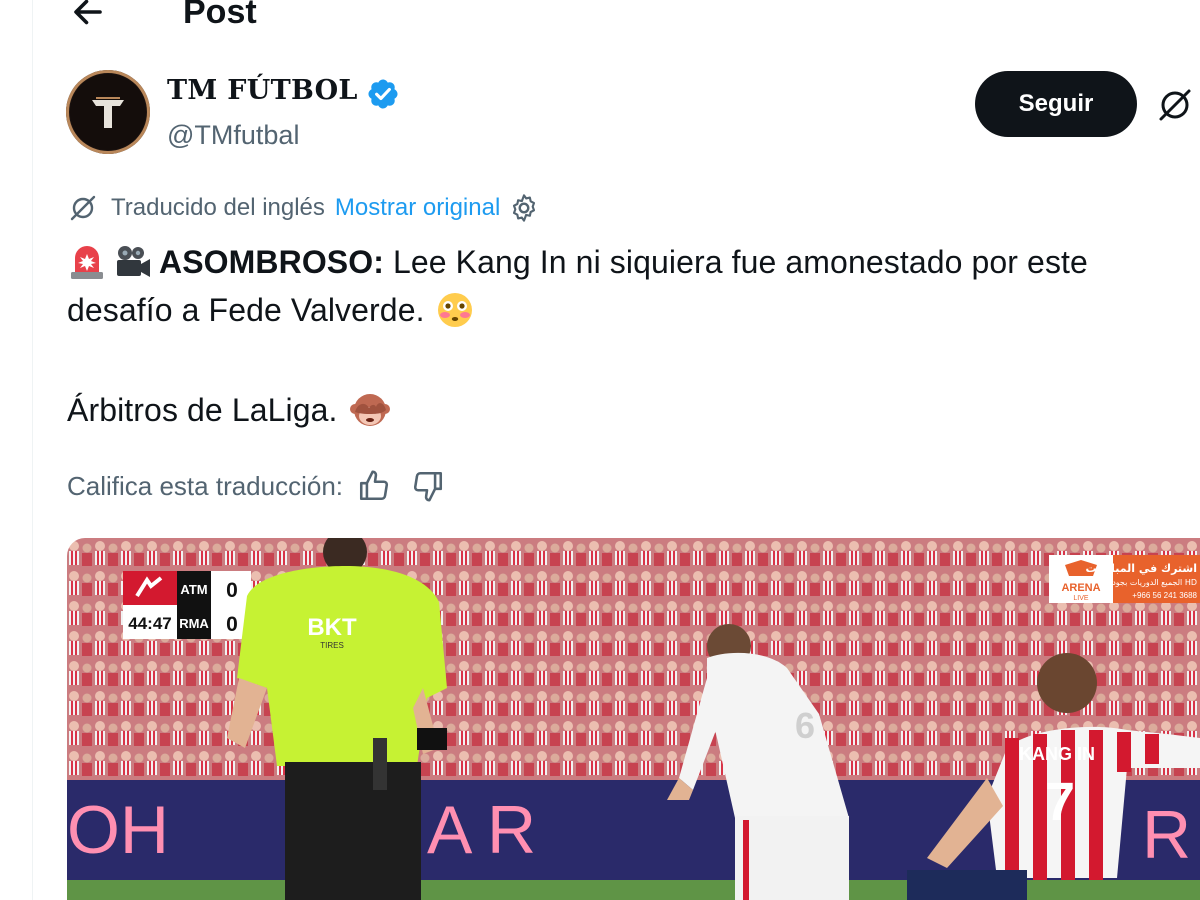  I want to click on home-team: ATM, so click(193, 589).